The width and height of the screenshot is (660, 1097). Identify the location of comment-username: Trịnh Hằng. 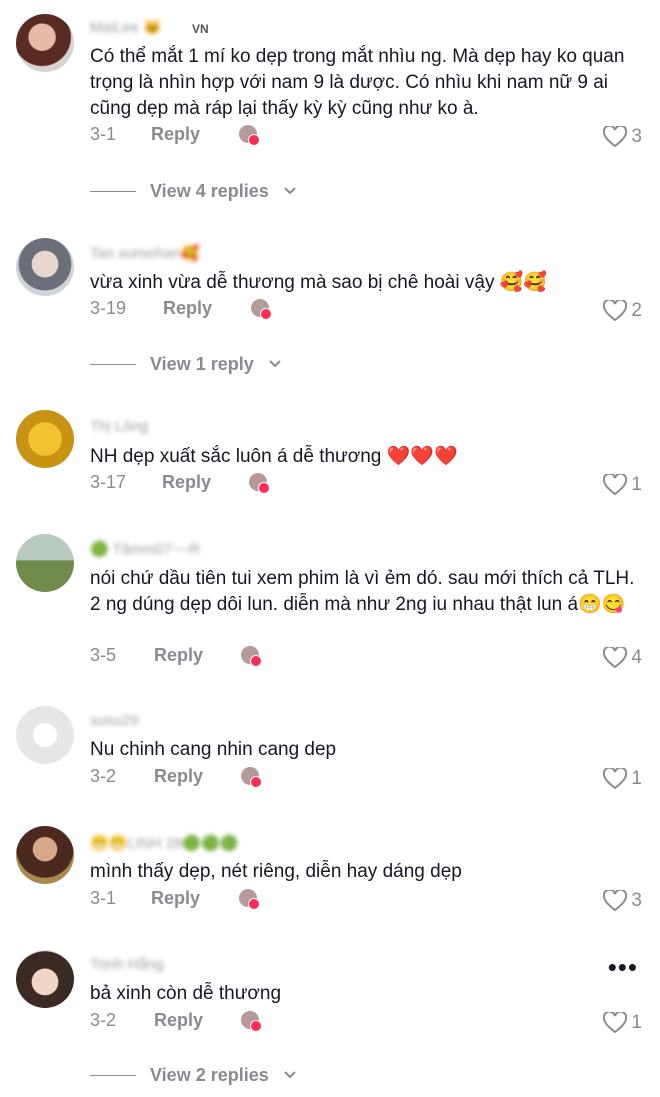
(127, 967).